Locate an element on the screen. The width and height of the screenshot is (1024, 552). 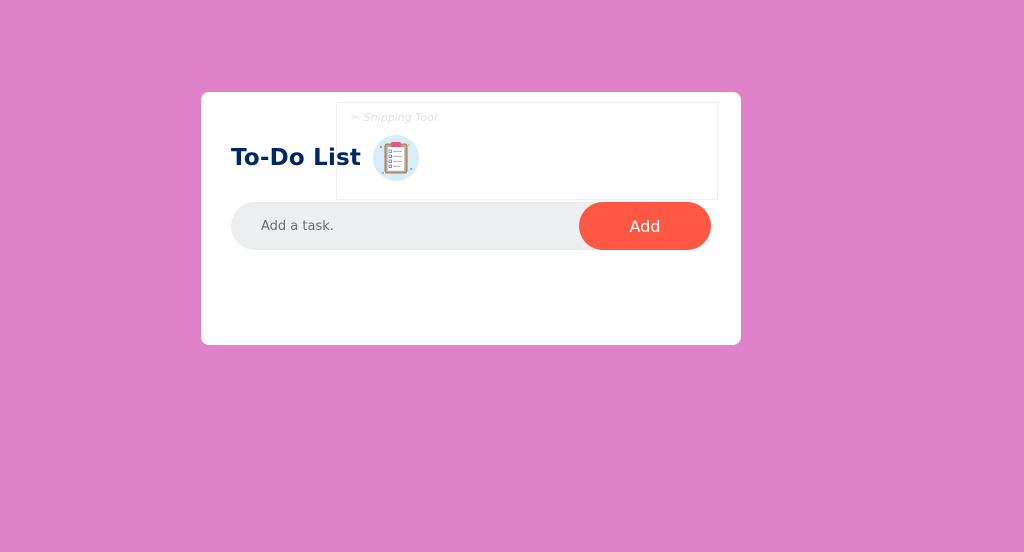
snipping-tool-label: ✂ Snipping Tool is located at coordinates (394, 117).